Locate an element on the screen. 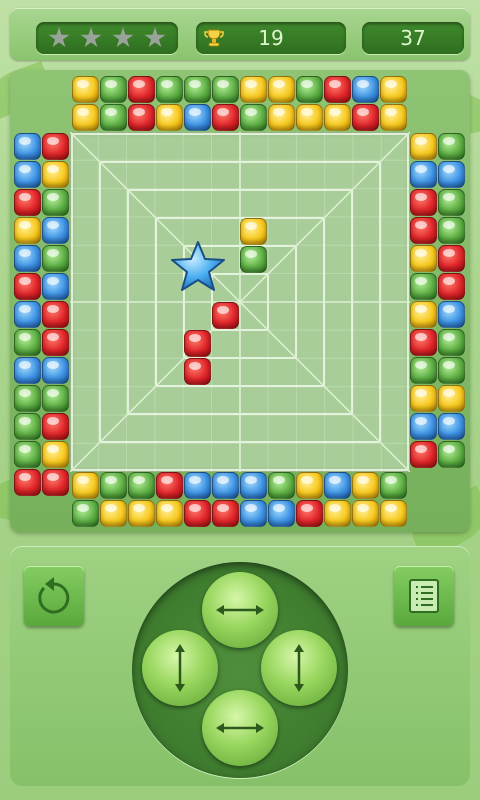 The width and height of the screenshot is (480, 800). level-menu-button is located at coordinates (424, 596).